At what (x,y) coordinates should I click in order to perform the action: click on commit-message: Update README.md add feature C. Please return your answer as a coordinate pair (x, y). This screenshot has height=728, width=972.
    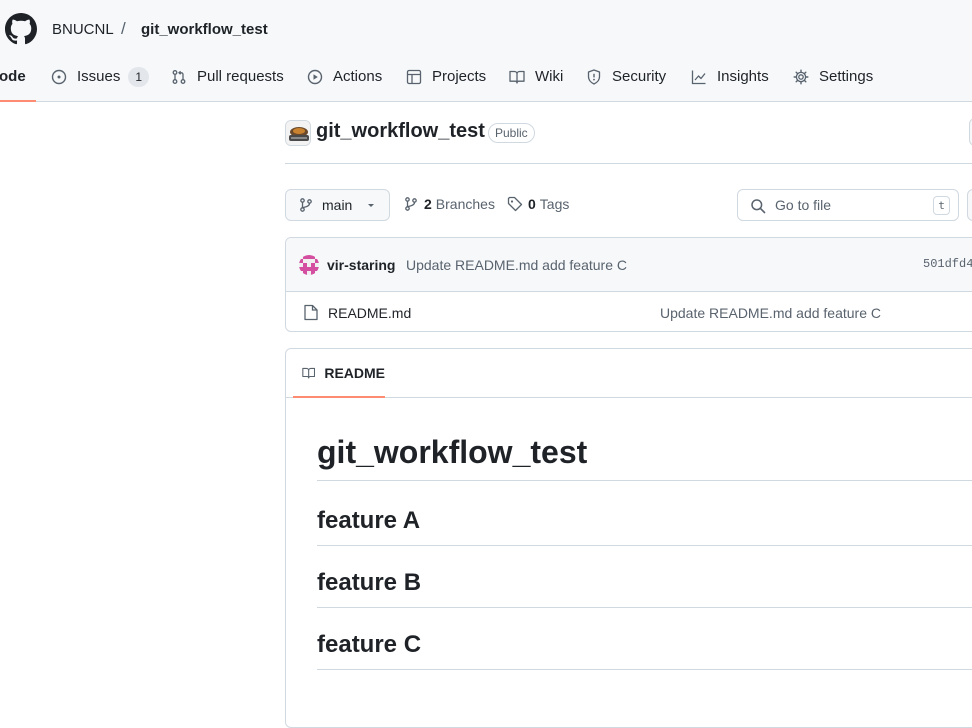
    Looking at the image, I should click on (516, 265).